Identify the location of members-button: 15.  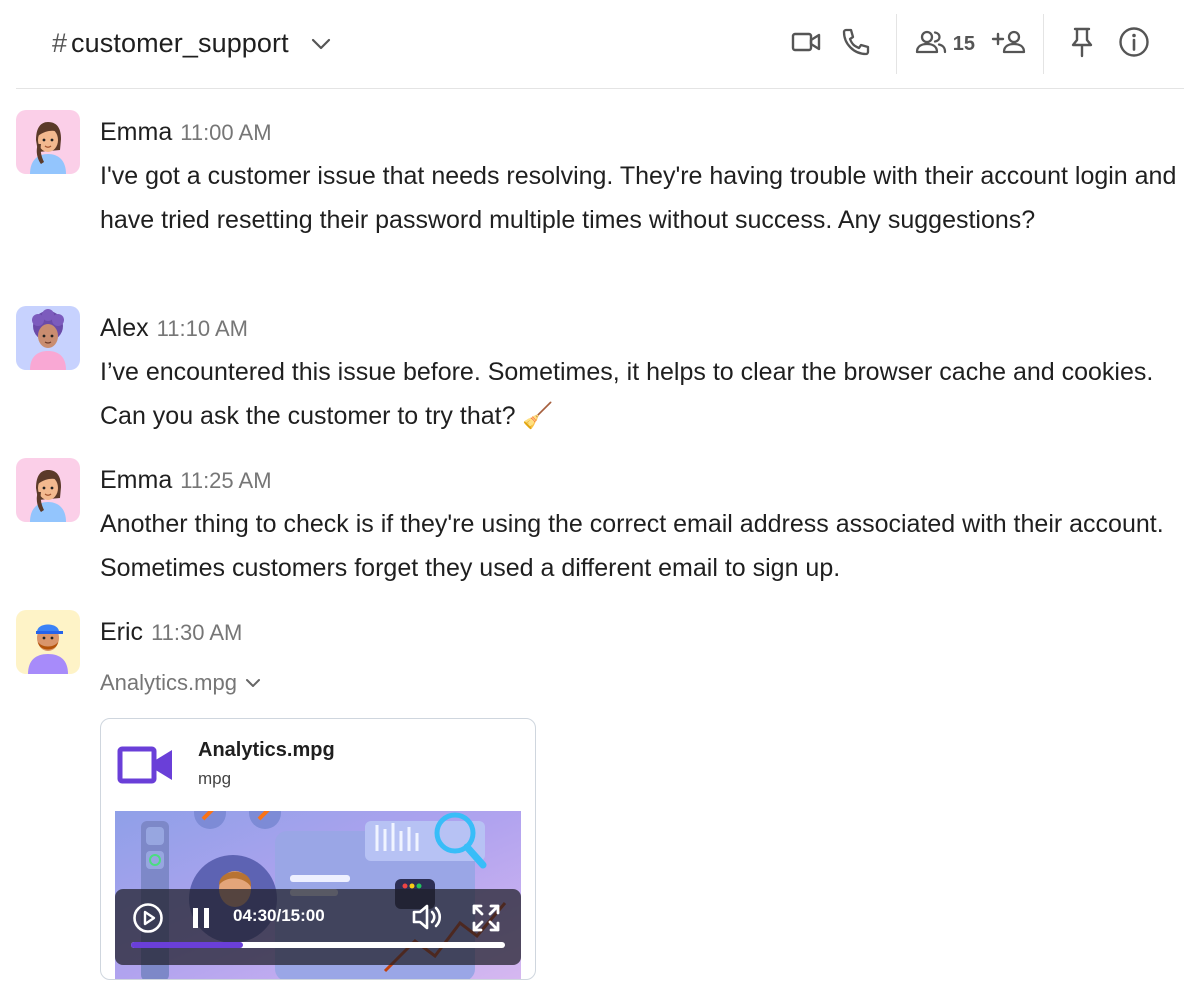
(945, 44).